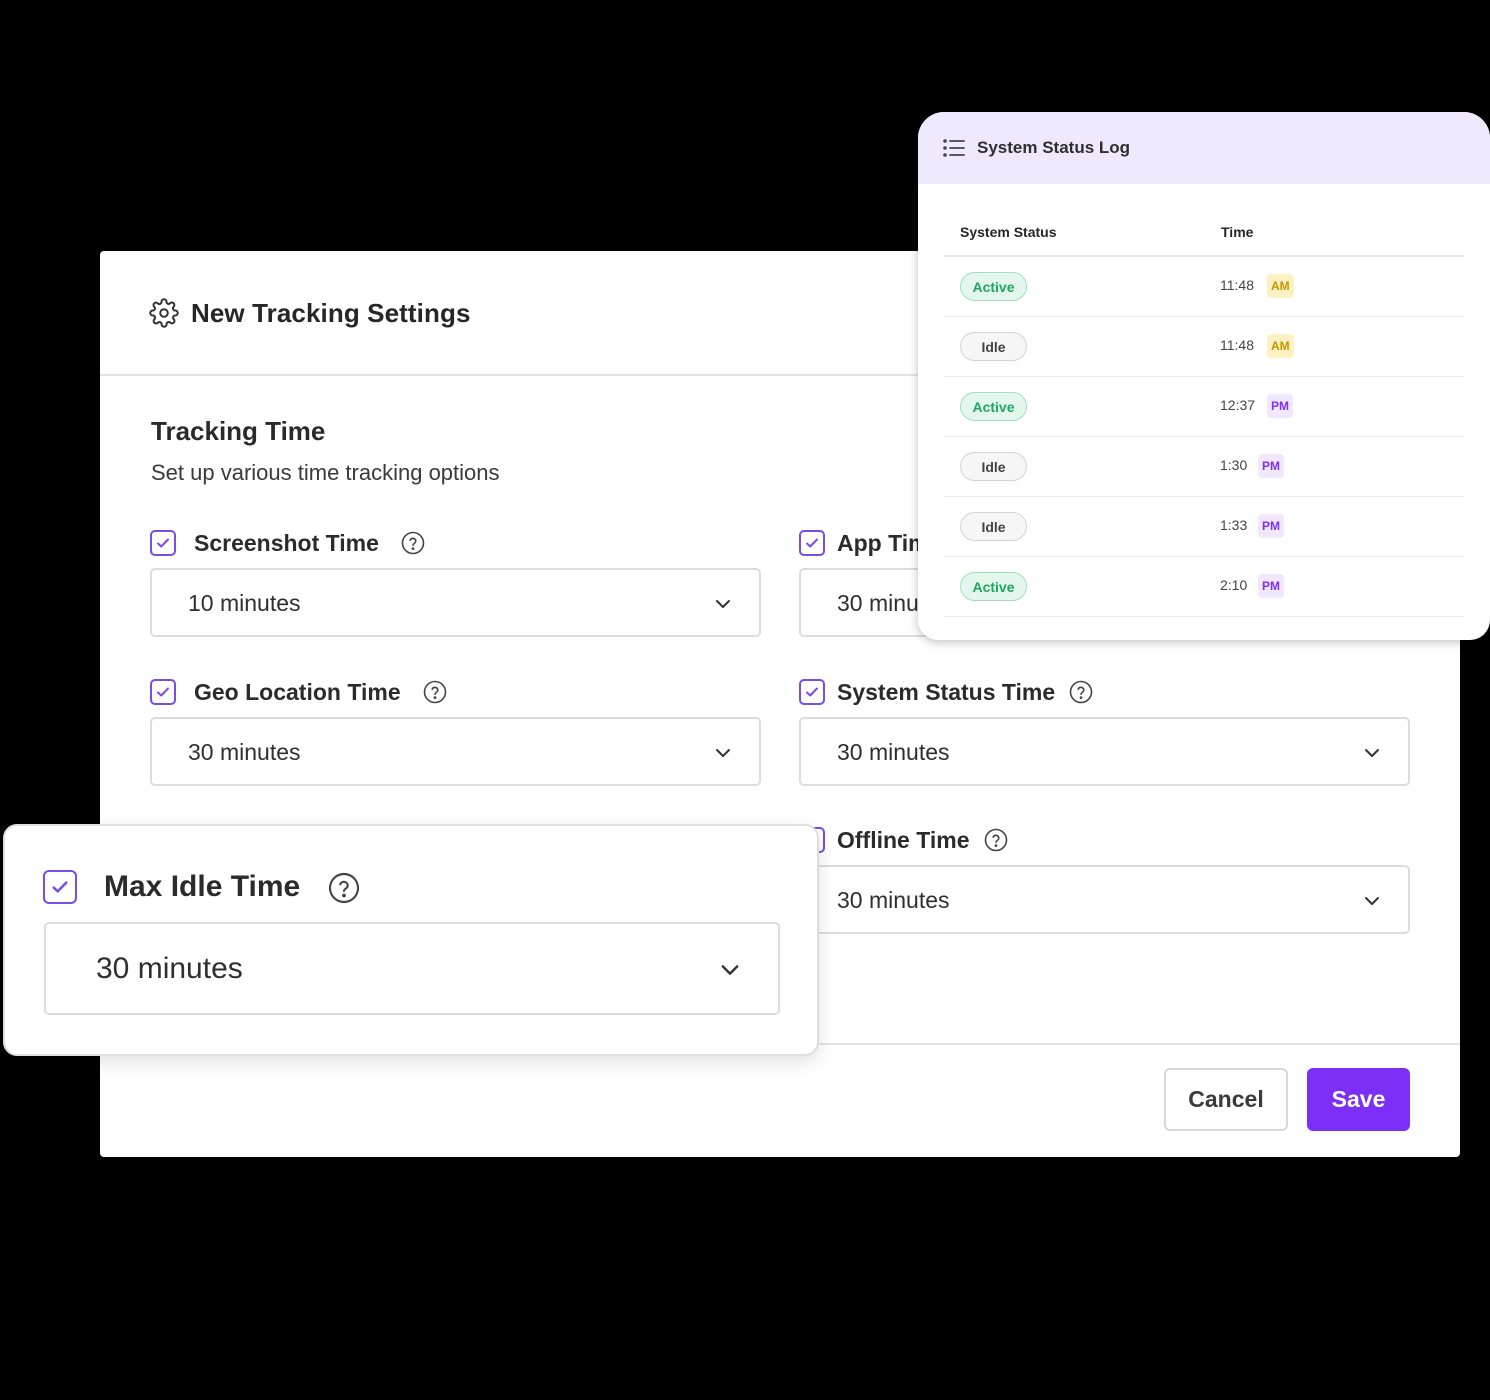 This screenshot has width=1490, height=1400. I want to click on system-status-time-value: 30 minutes, so click(893, 752).